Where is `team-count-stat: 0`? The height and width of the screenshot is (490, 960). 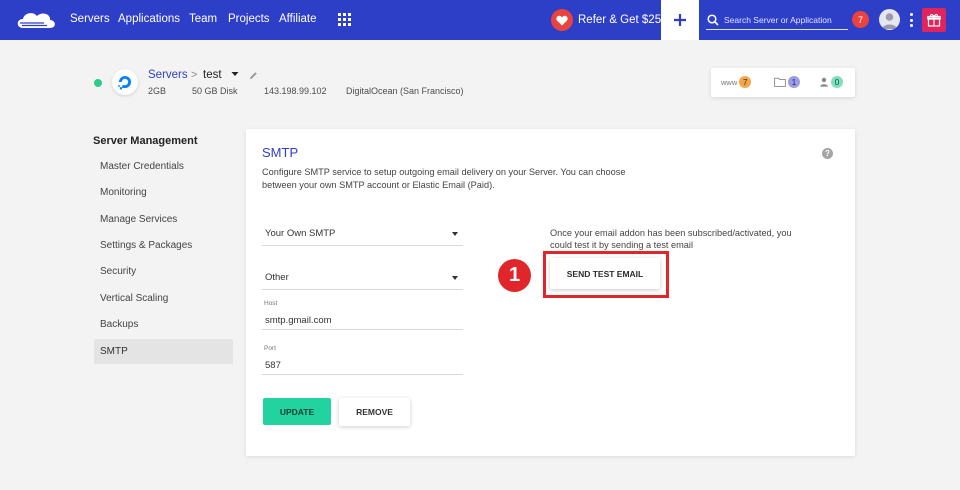 team-count-stat: 0 is located at coordinates (831, 82).